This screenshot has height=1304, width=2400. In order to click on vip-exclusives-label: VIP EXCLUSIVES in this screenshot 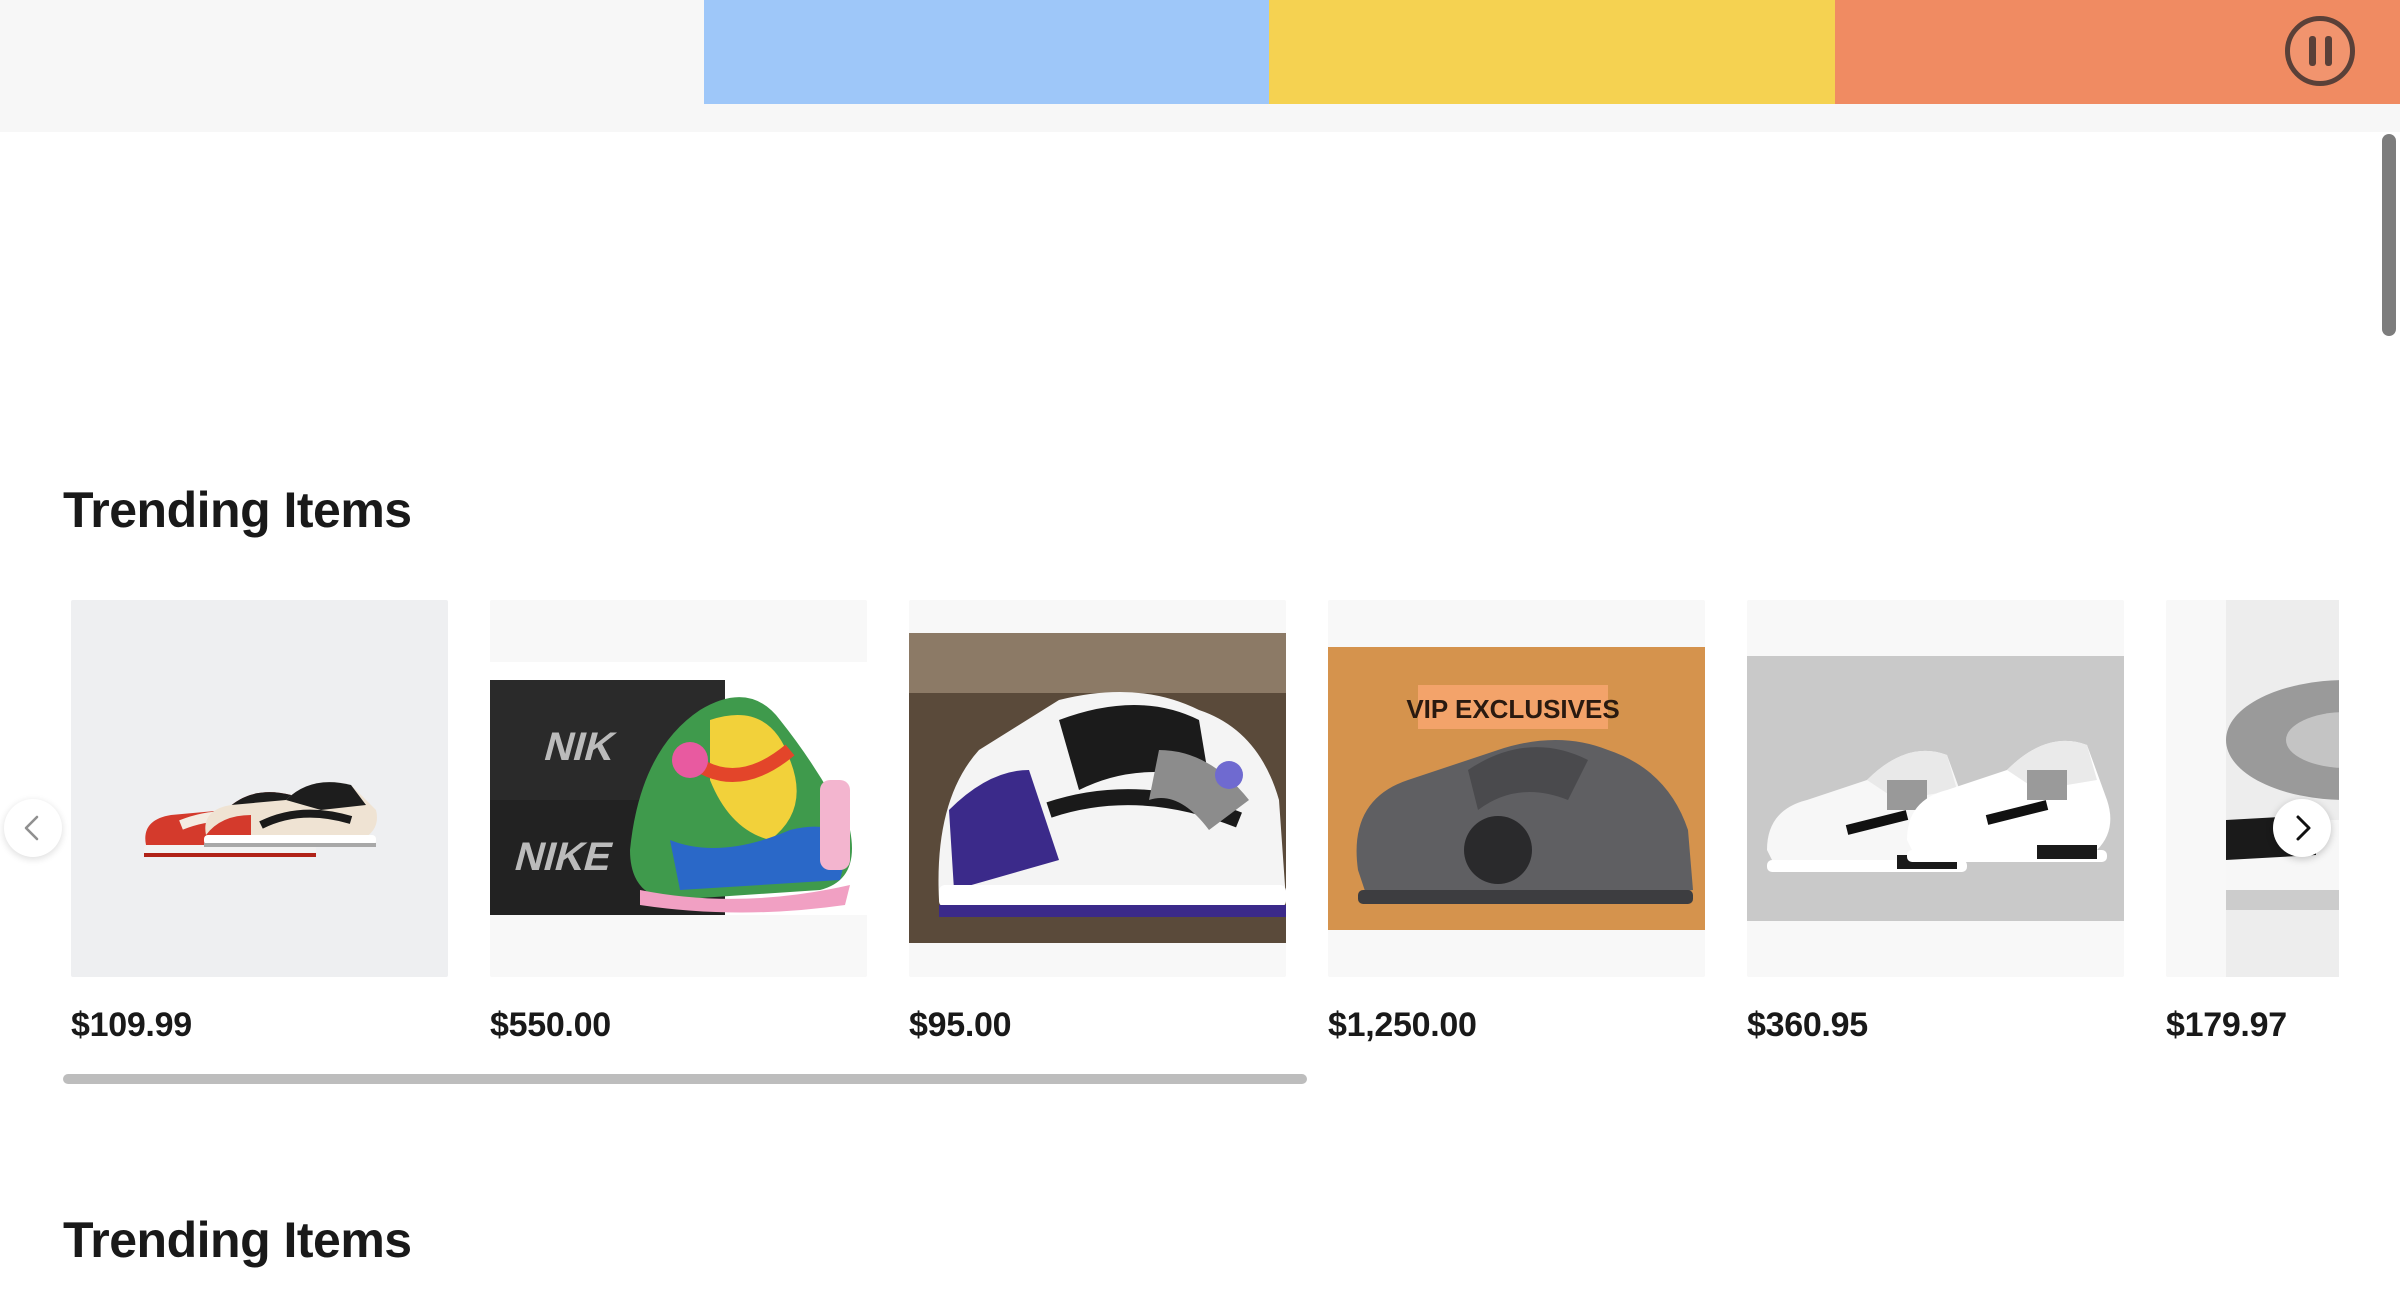, I will do `click(1512, 709)`.